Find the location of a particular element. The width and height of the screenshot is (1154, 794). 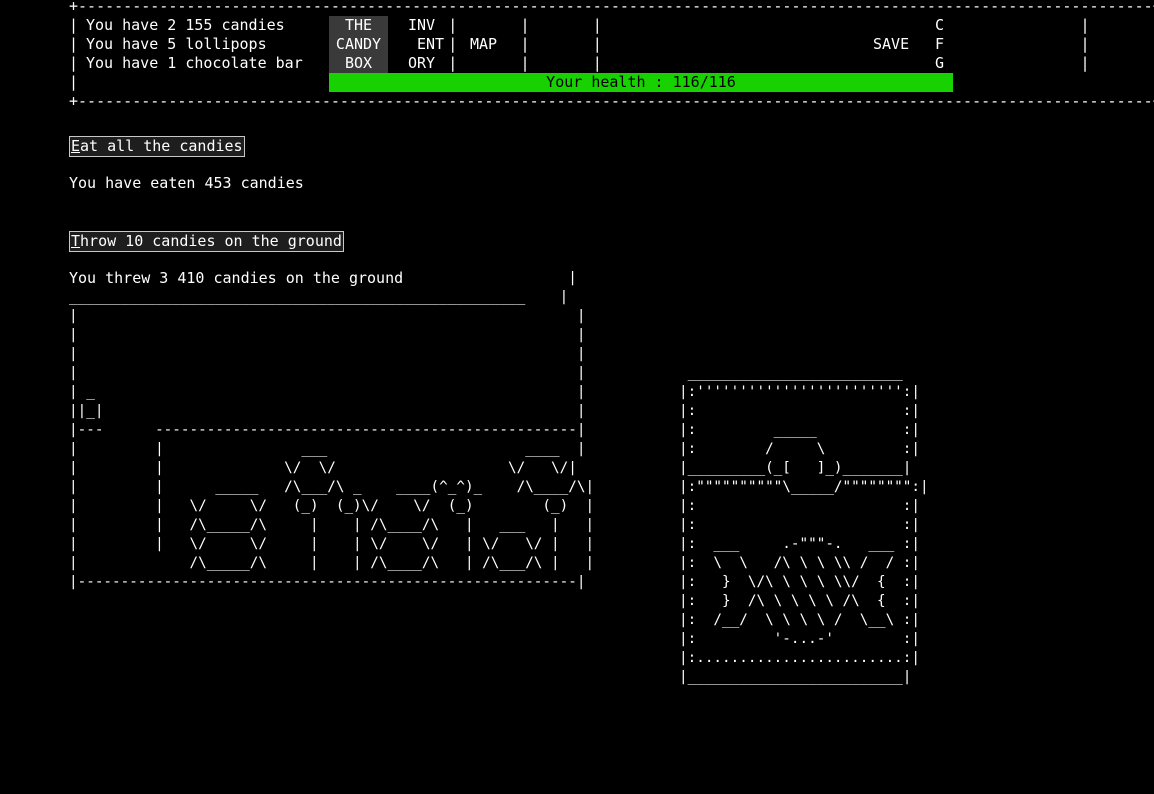

health-bar: Your health : 116/116 is located at coordinates (641, 82).